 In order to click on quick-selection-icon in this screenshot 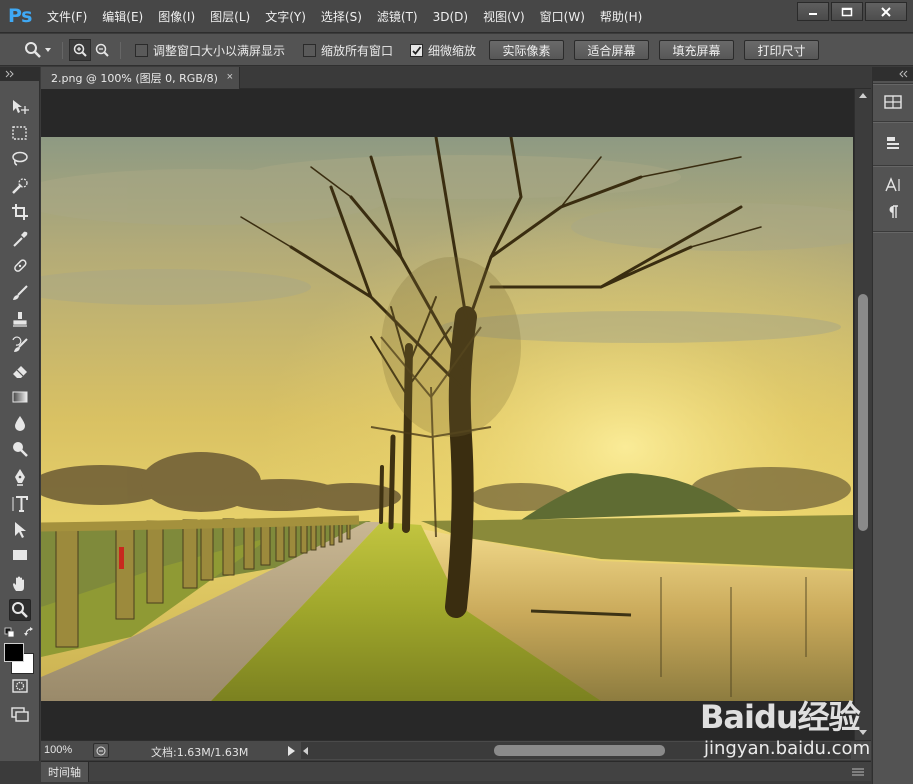, I will do `click(20, 186)`.